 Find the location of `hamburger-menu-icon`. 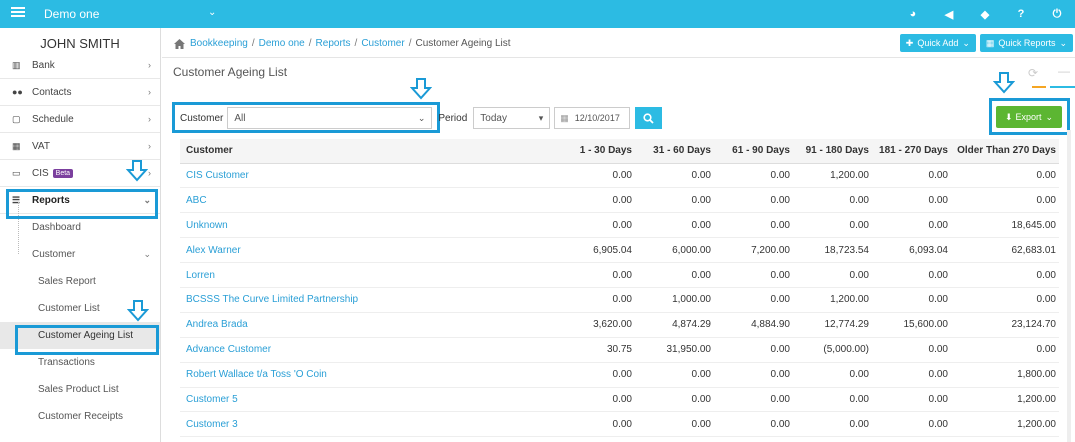

hamburger-menu-icon is located at coordinates (18, 13).